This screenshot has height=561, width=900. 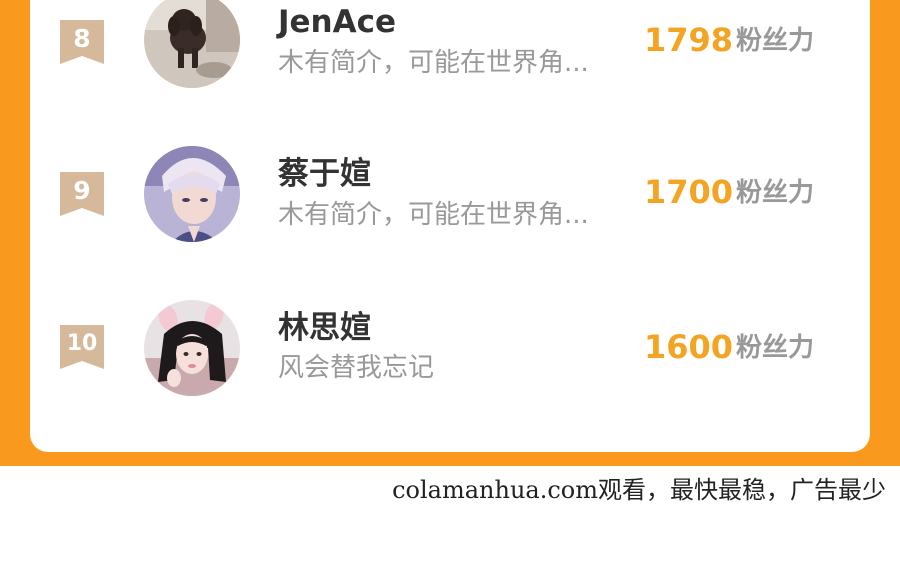 What do you see at coordinates (689, 347) in the screenshot?
I see `fans-count: 1600` at bounding box center [689, 347].